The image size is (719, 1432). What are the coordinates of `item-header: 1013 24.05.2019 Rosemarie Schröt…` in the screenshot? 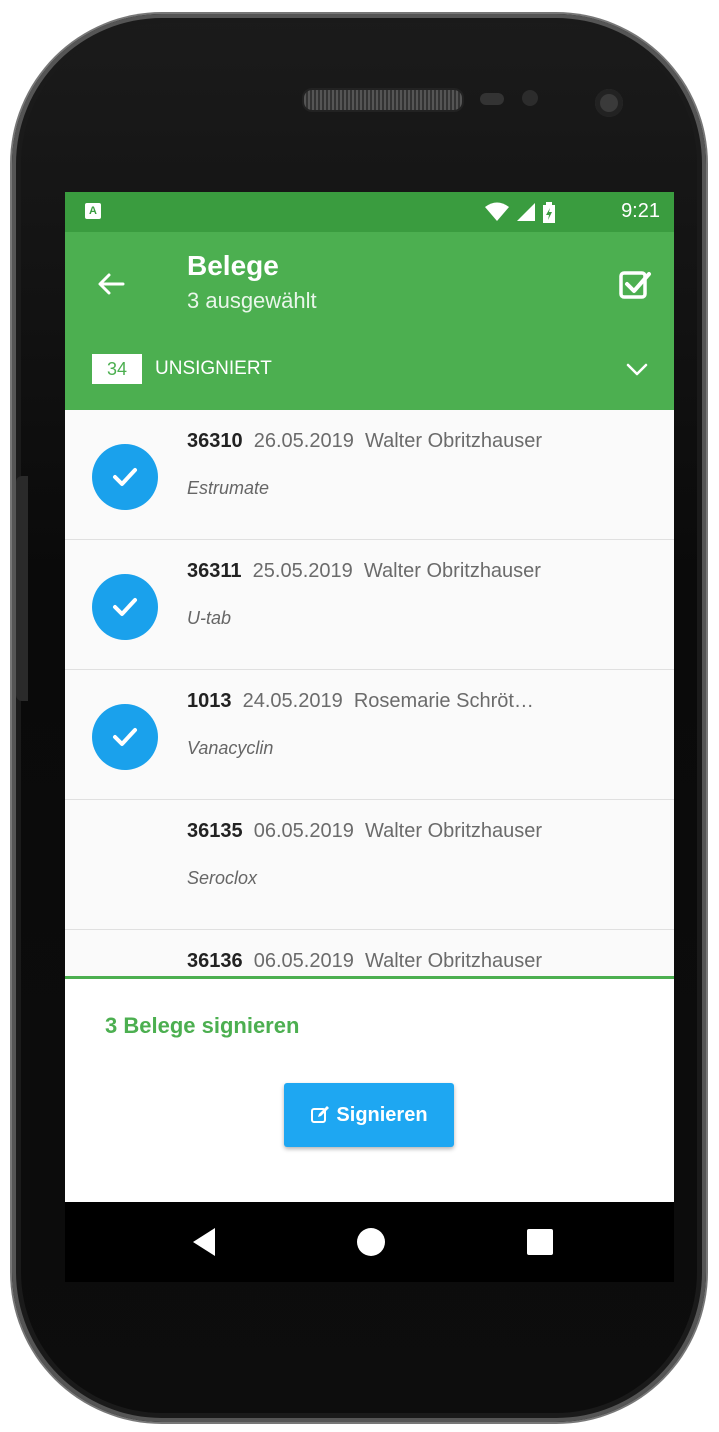 It's located at (360, 701).